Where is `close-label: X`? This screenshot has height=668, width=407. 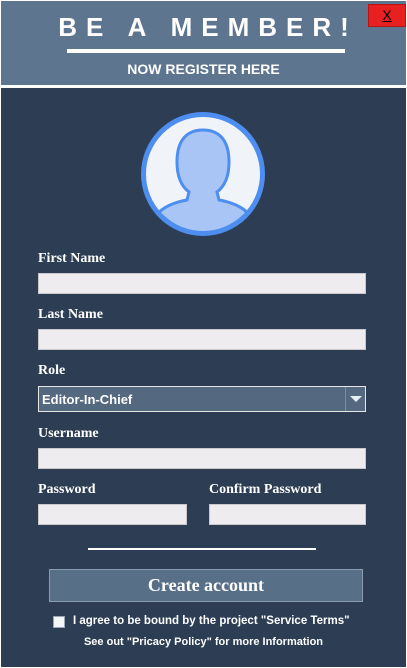 close-label: X is located at coordinates (387, 15).